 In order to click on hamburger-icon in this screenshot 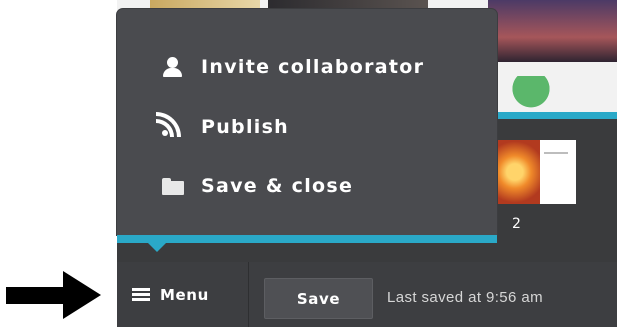, I will do `click(141, 294)`.